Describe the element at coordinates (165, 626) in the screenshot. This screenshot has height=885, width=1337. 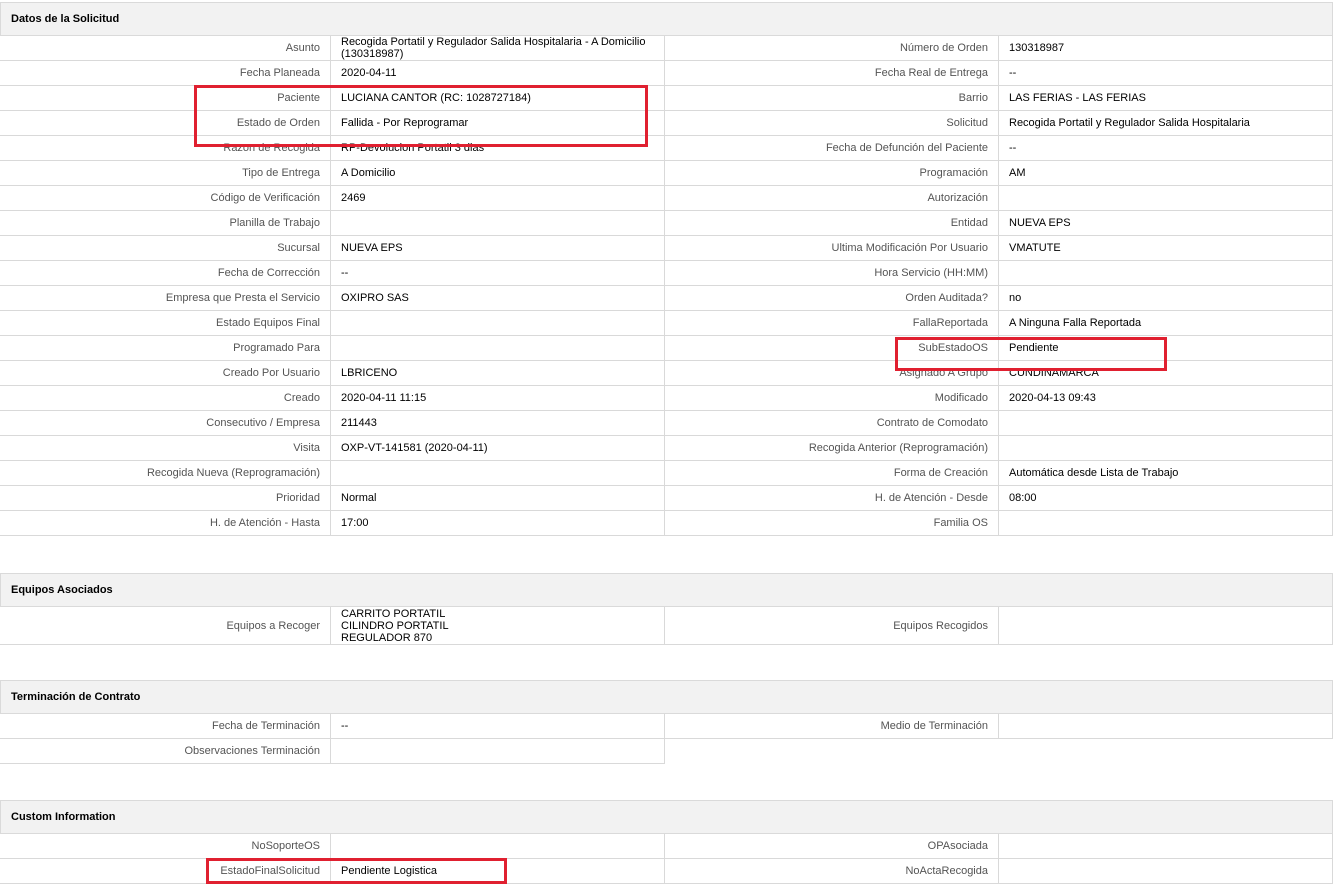
I see `field-label: Equipos a Recoger` at that location.